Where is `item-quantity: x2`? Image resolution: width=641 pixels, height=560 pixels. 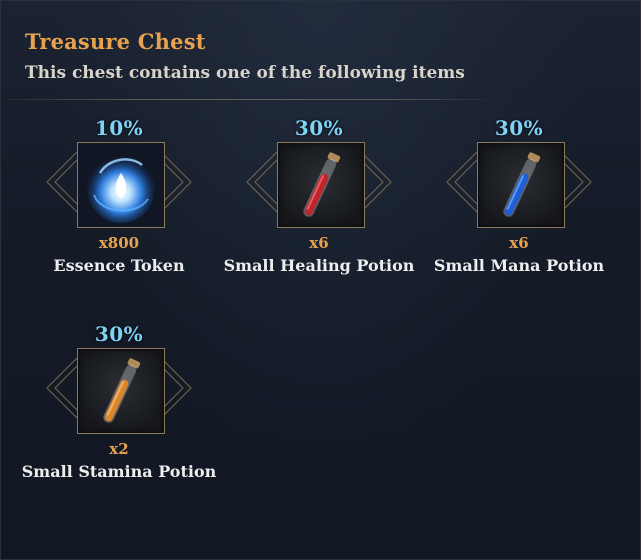 item-quantity: x2 is located at coordinates (119, 449).